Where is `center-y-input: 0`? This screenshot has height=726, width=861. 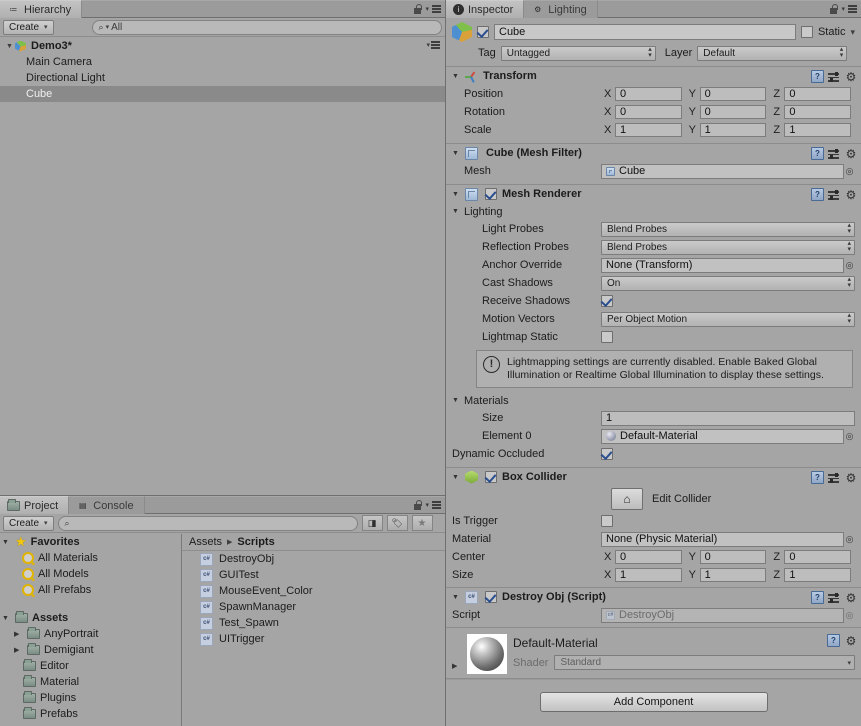 center-y-input: 0 is located at coordinates (733, 557).